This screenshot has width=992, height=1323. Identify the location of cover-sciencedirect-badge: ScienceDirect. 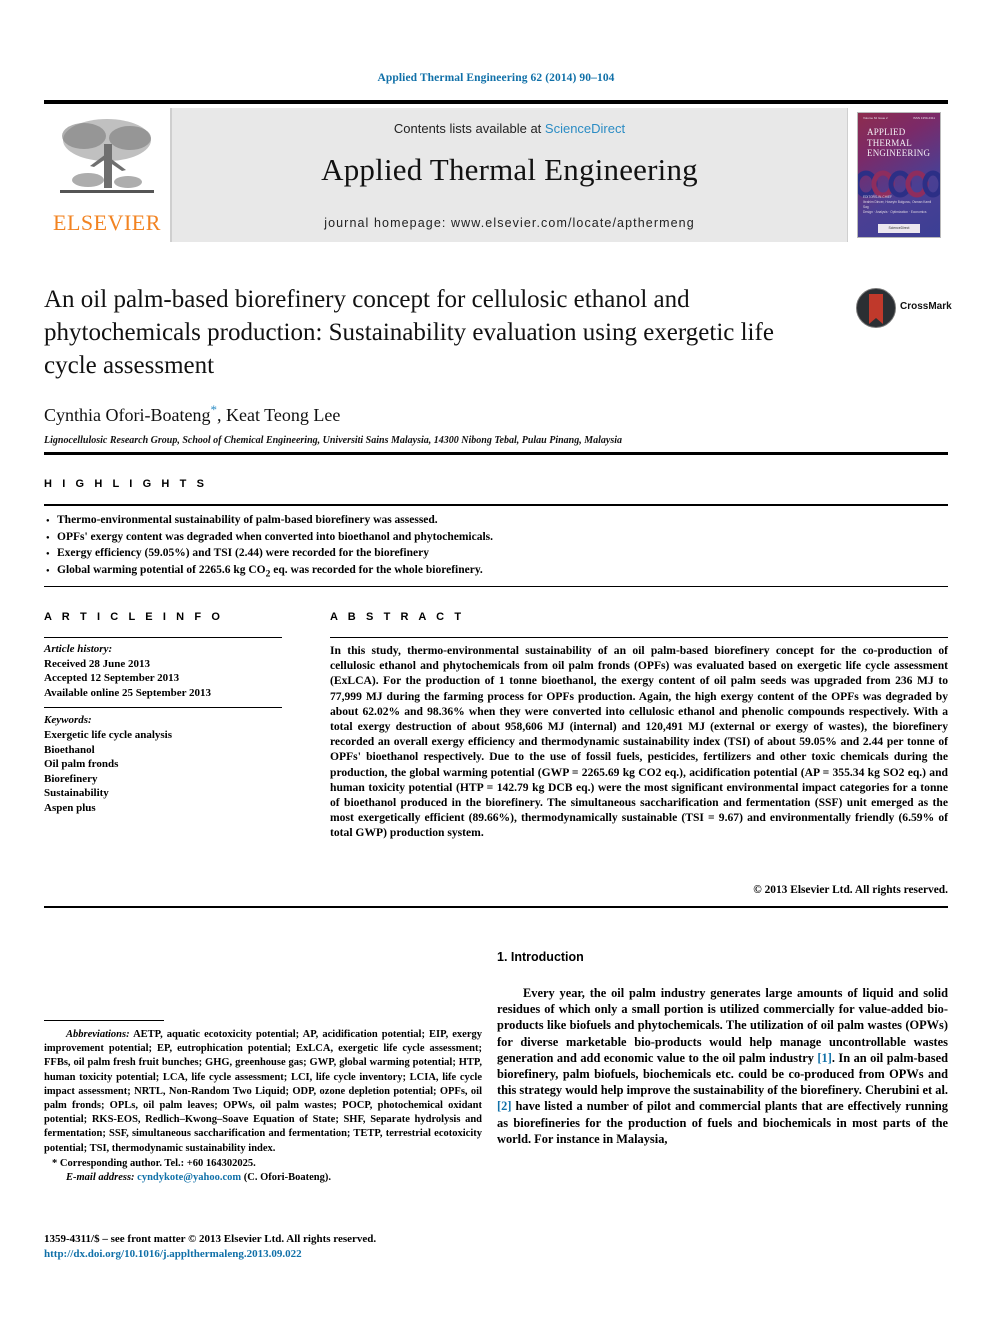
(899, 228).